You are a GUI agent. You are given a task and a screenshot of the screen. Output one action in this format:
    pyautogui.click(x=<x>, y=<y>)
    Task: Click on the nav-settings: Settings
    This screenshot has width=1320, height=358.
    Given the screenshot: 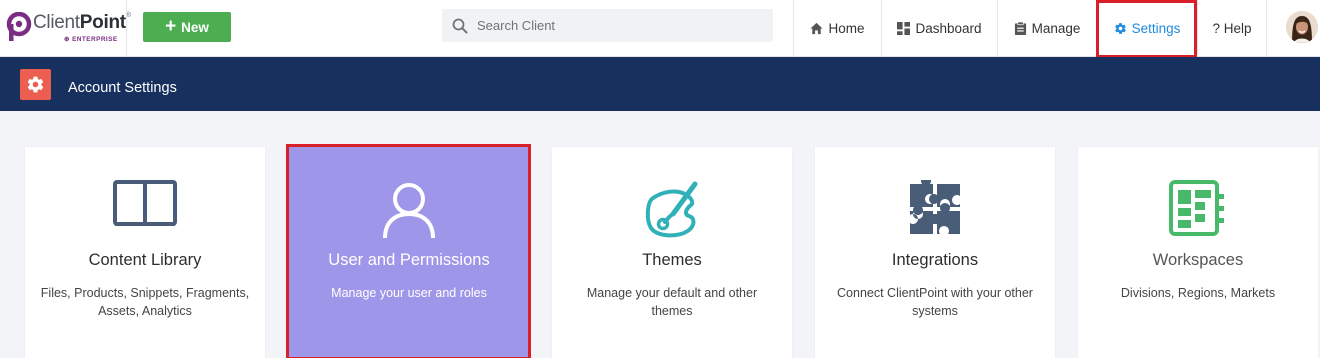 What is the action you would take?
    pyautogui.click(x=1146, y=28)
    